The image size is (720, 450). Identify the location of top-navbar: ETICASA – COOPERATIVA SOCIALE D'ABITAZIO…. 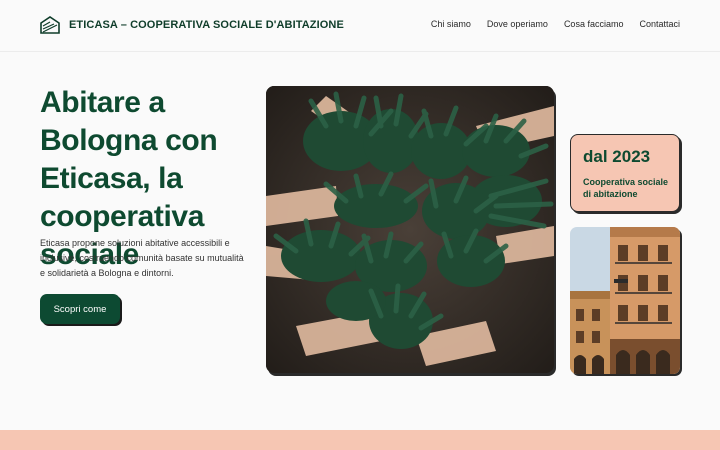
(360, 26).